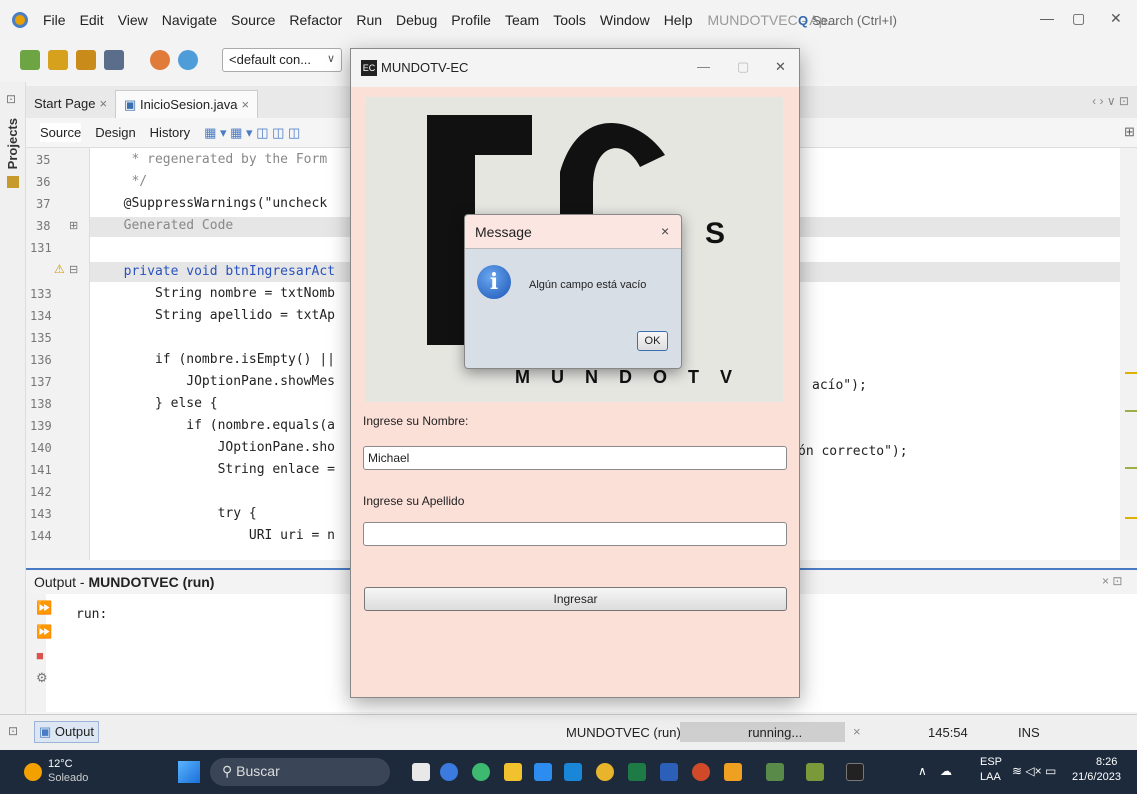  I want to click on code-line: if (nombre.equals(a, so click(221, 425).